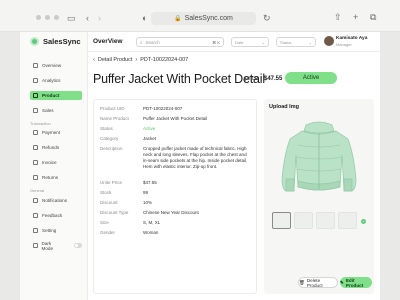  What do you see at coordinates (56, 245) in the screenshot?
I see `sidebar-item-dark-mode: Dark Mode` at bounding box center [56, 245].